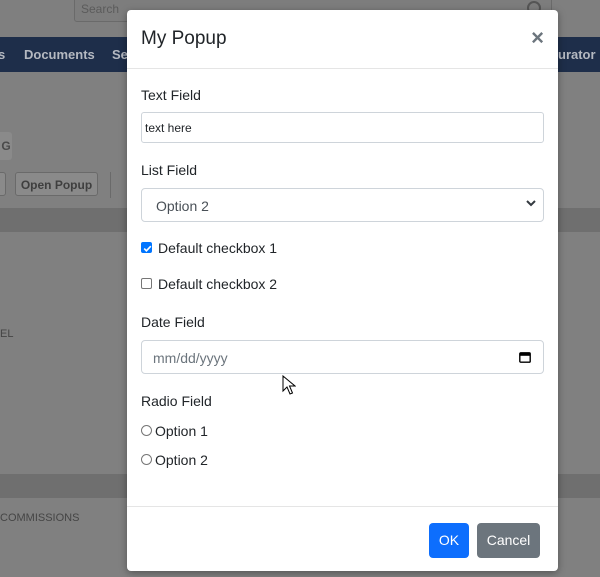  I want to click on radio-option-1-row: Option 1, so click(201, 432).